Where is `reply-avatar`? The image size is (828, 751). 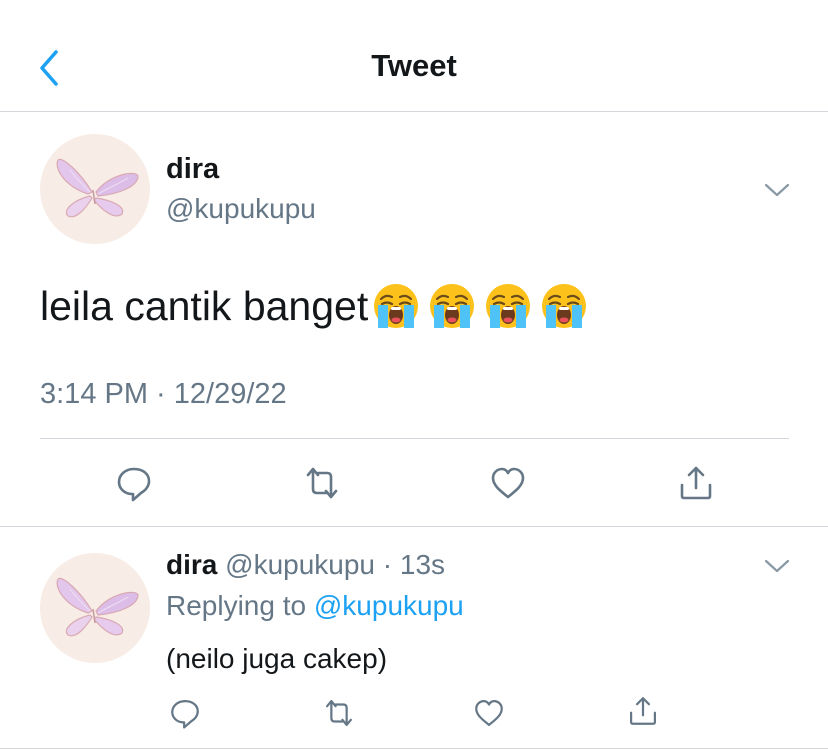 reply-avatar is located at coordinates (95, 608).